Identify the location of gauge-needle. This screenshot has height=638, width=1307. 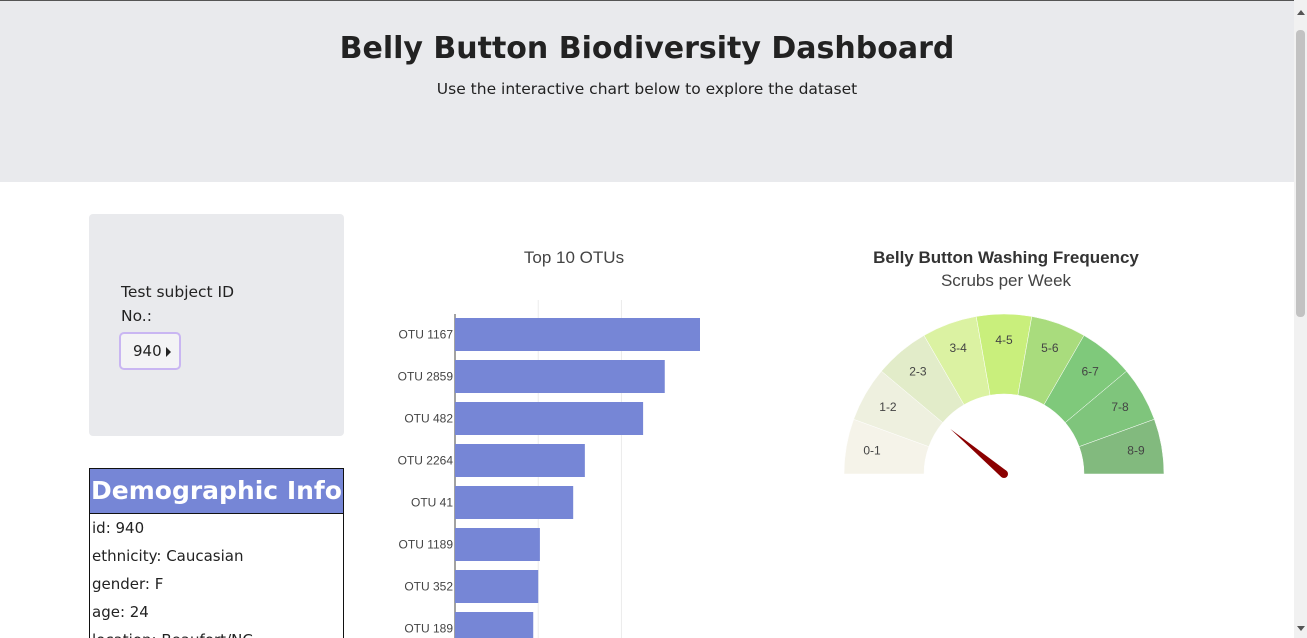
(978, 453).